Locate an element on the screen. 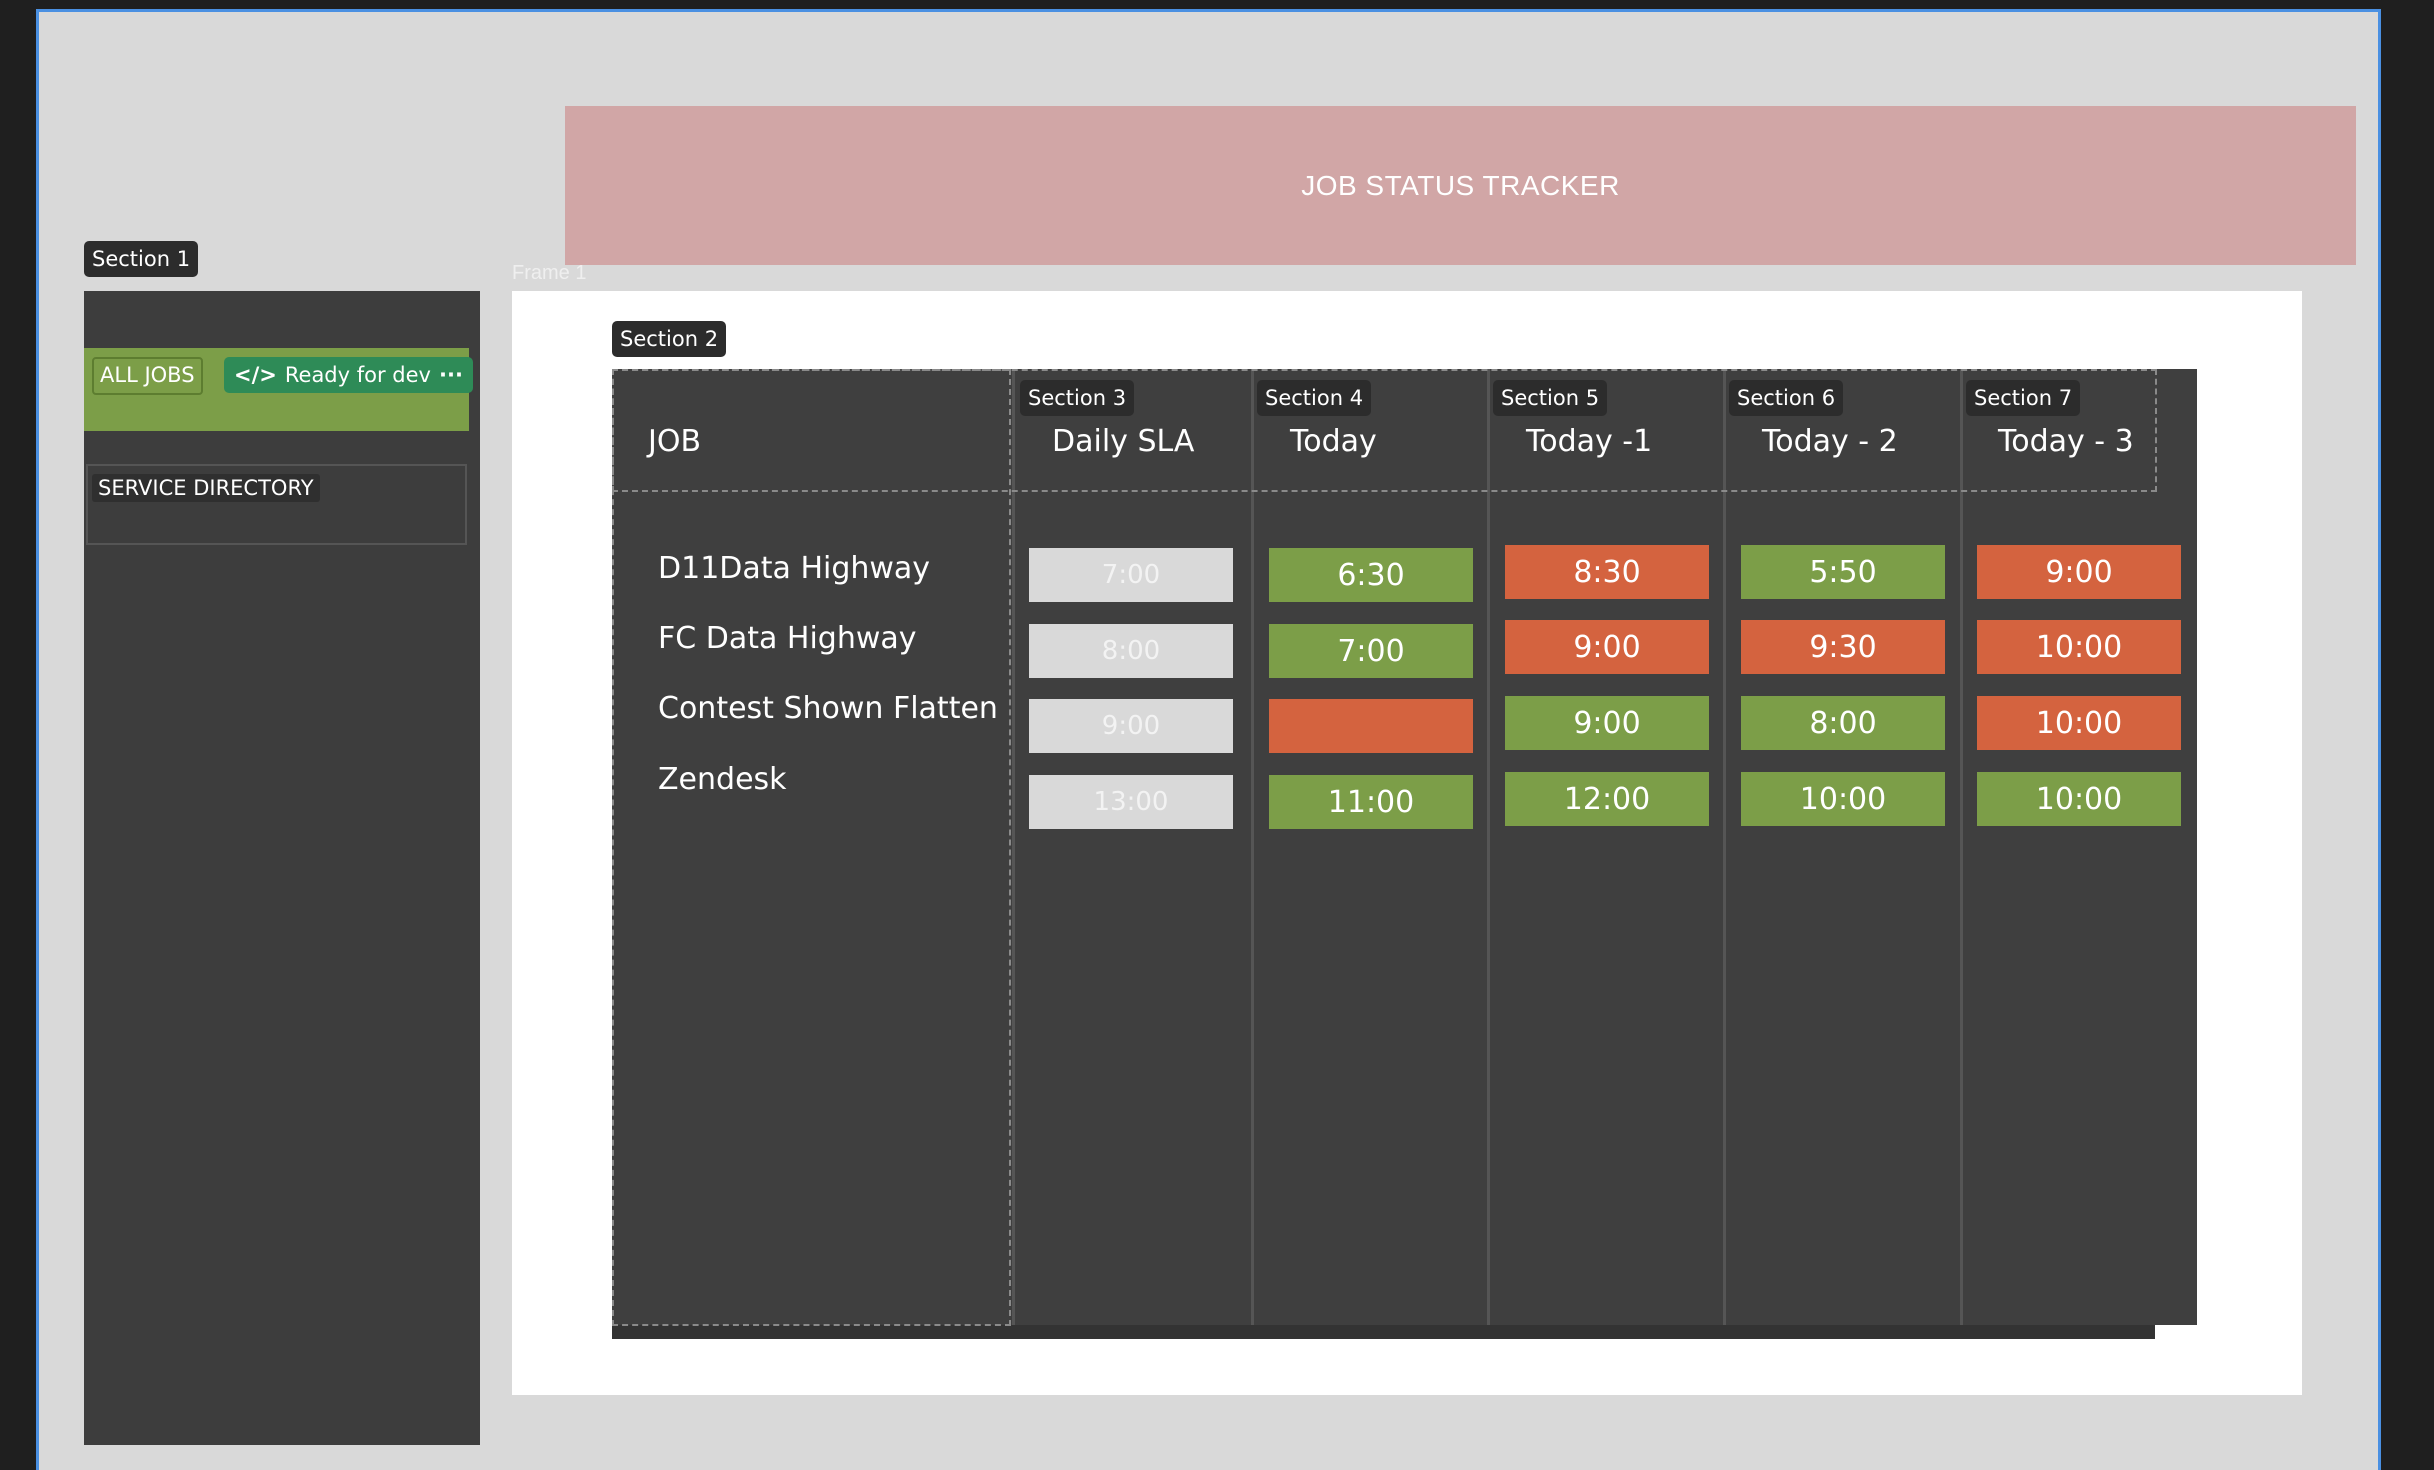 Image resolution: width=2434 pixels, height=1470 pixels. code-icon: </> is located at coordinates (255, 375).